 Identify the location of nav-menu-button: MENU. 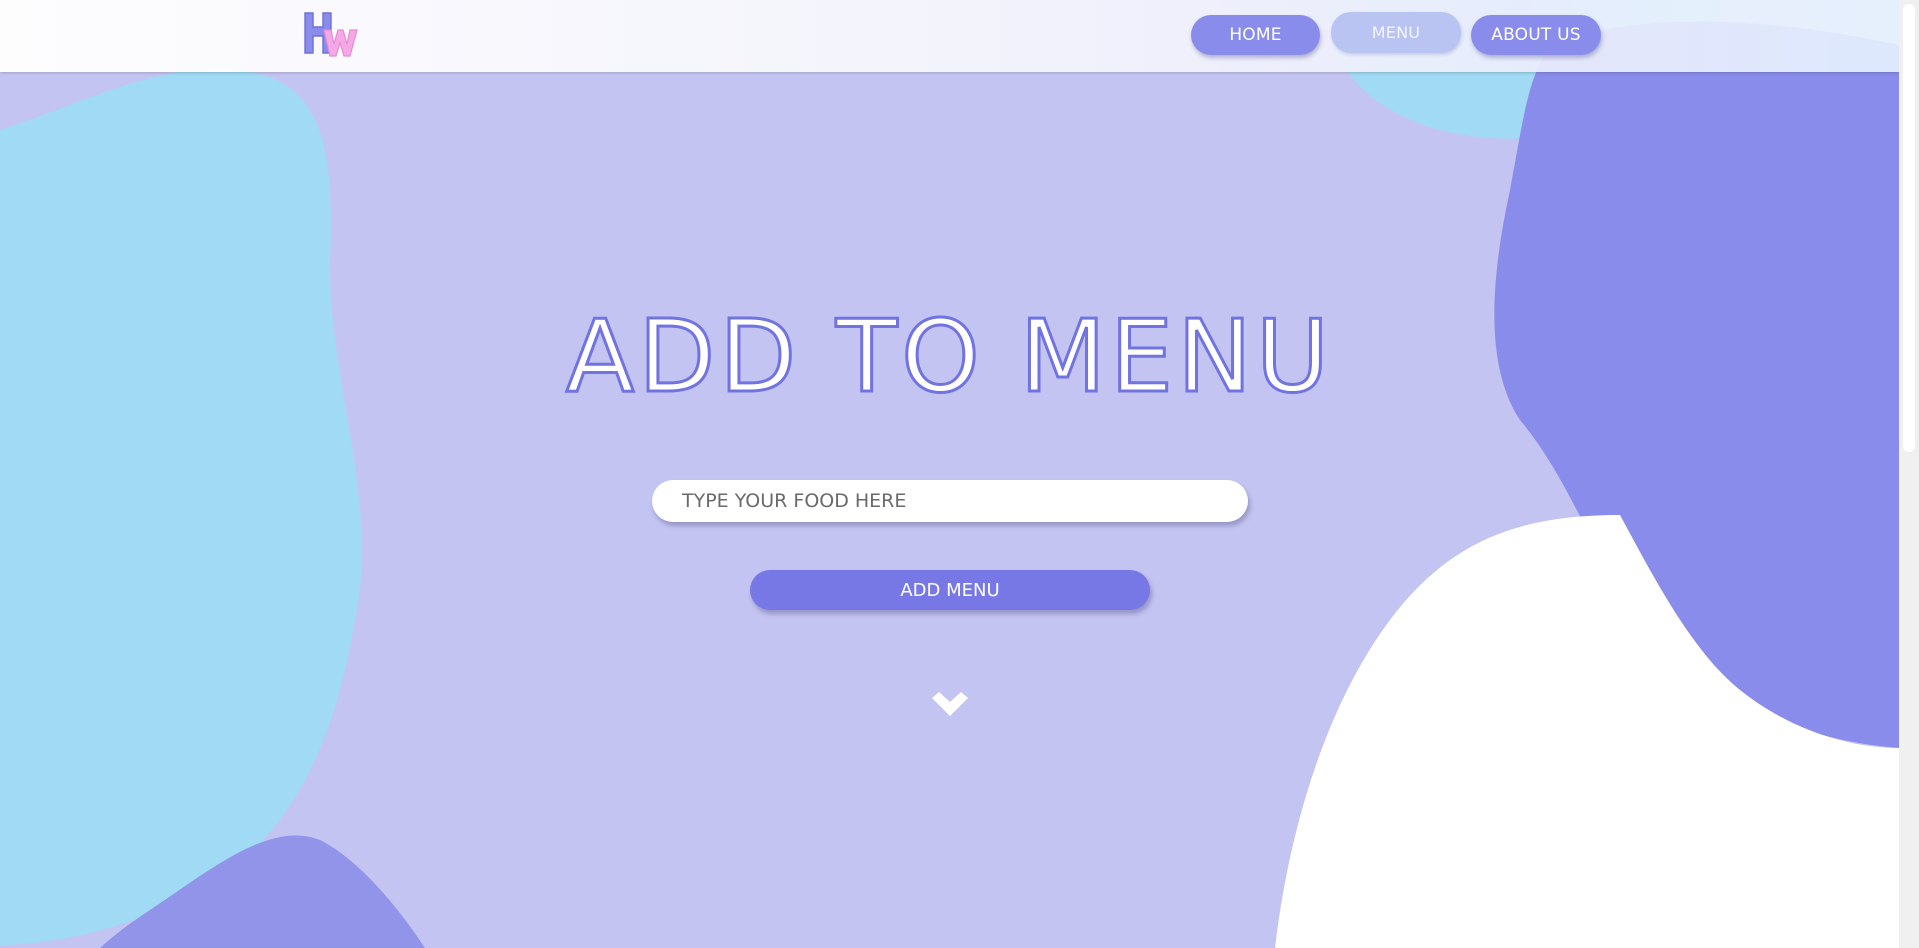
(1396, 32).